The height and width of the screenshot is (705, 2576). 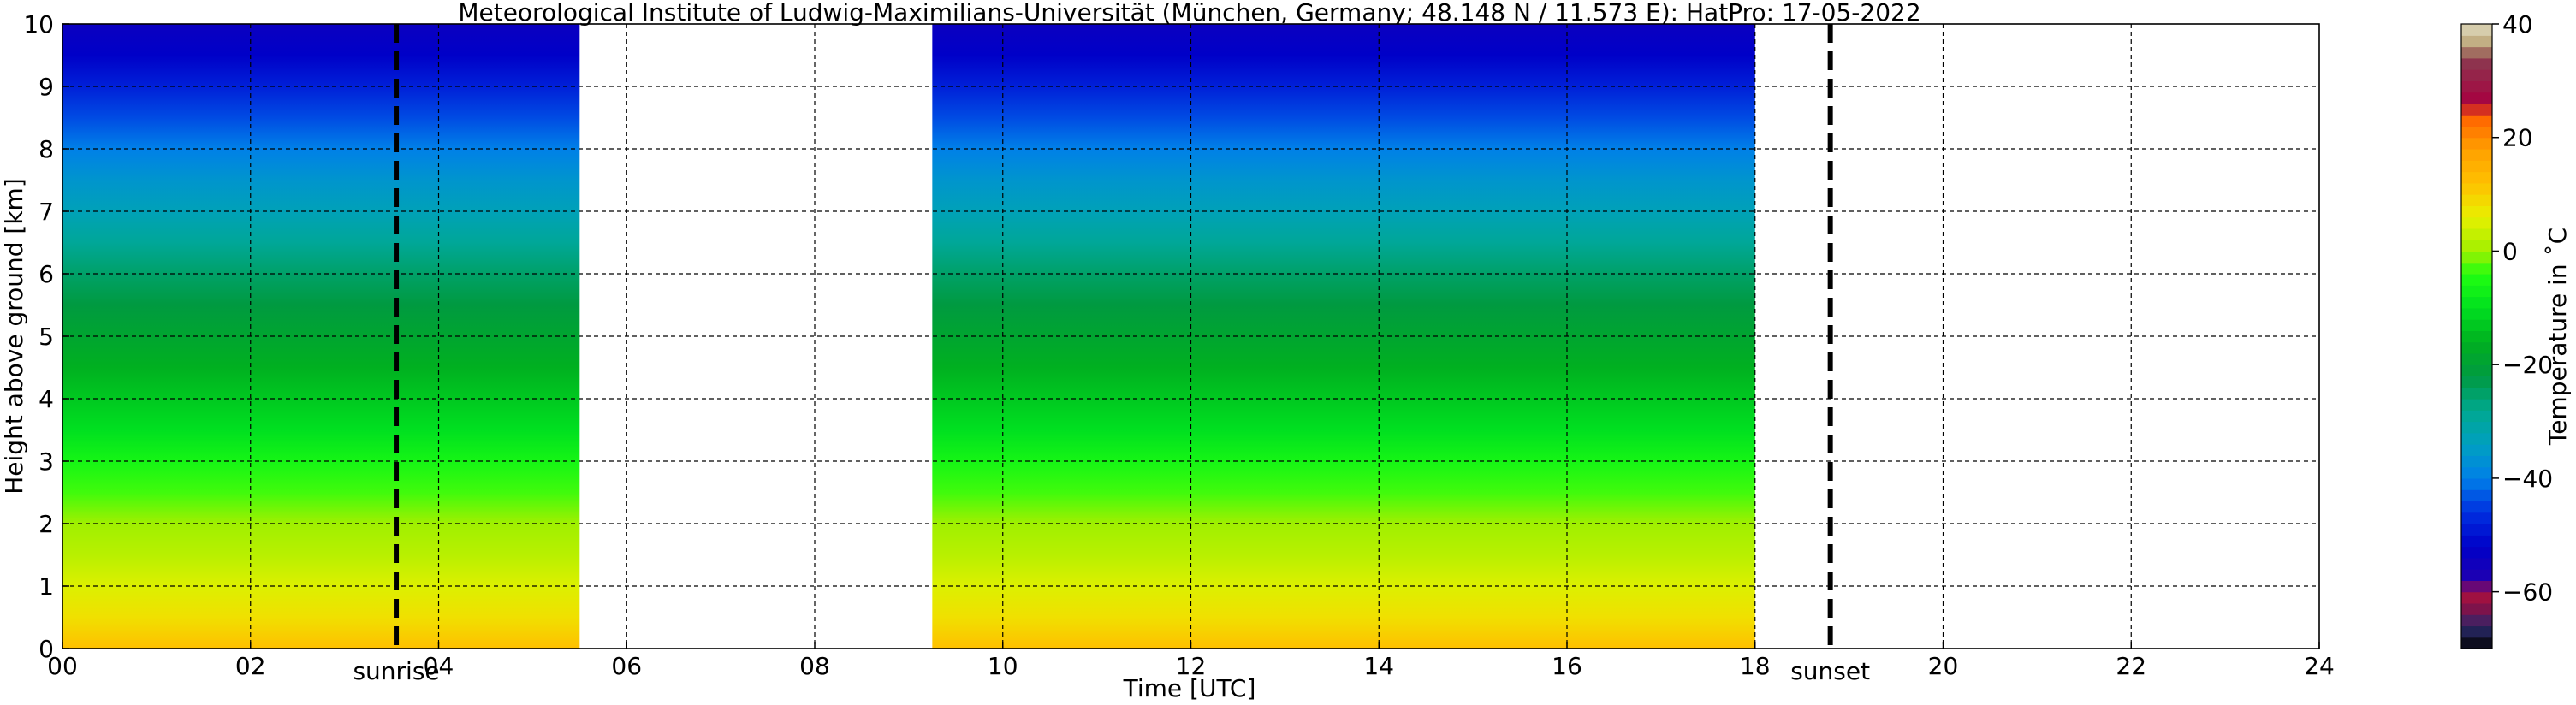 What do you see at coordinates (46, 586) in the screenshot?
I see `y-tick-label: 1` at bounding box center [46, 586].